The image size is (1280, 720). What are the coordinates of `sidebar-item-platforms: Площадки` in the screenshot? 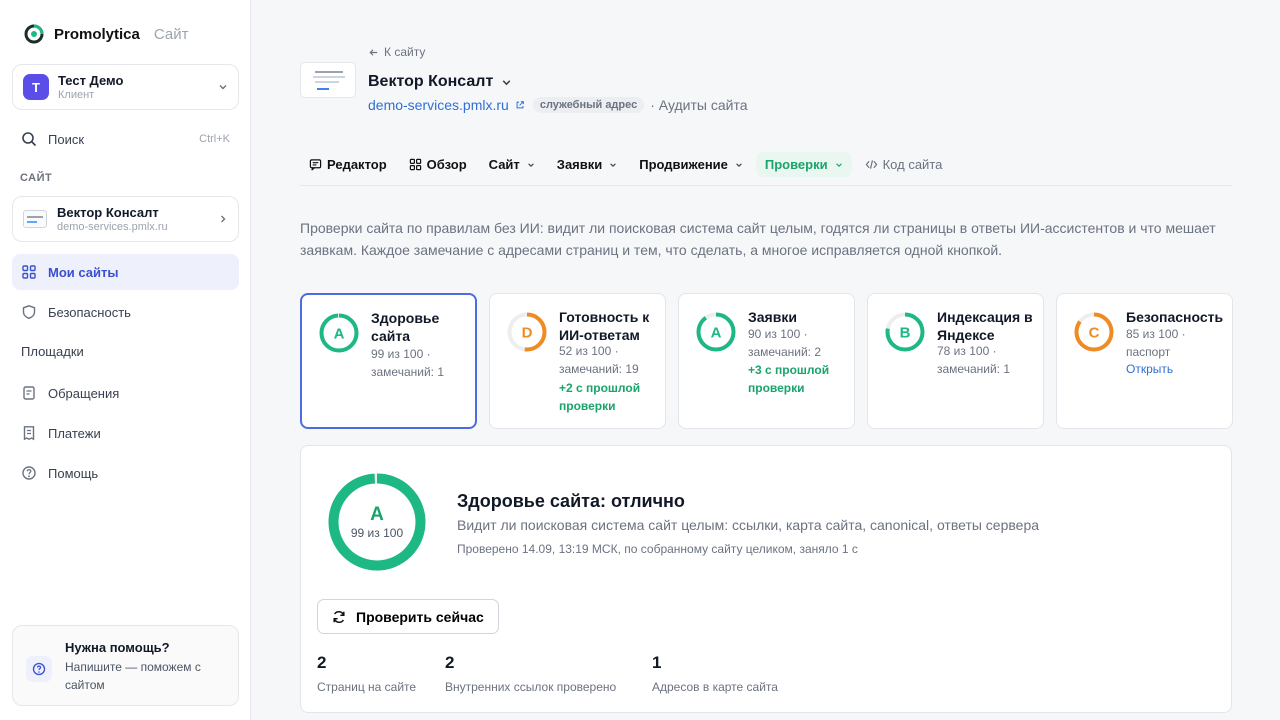 It's located at (52, 351).